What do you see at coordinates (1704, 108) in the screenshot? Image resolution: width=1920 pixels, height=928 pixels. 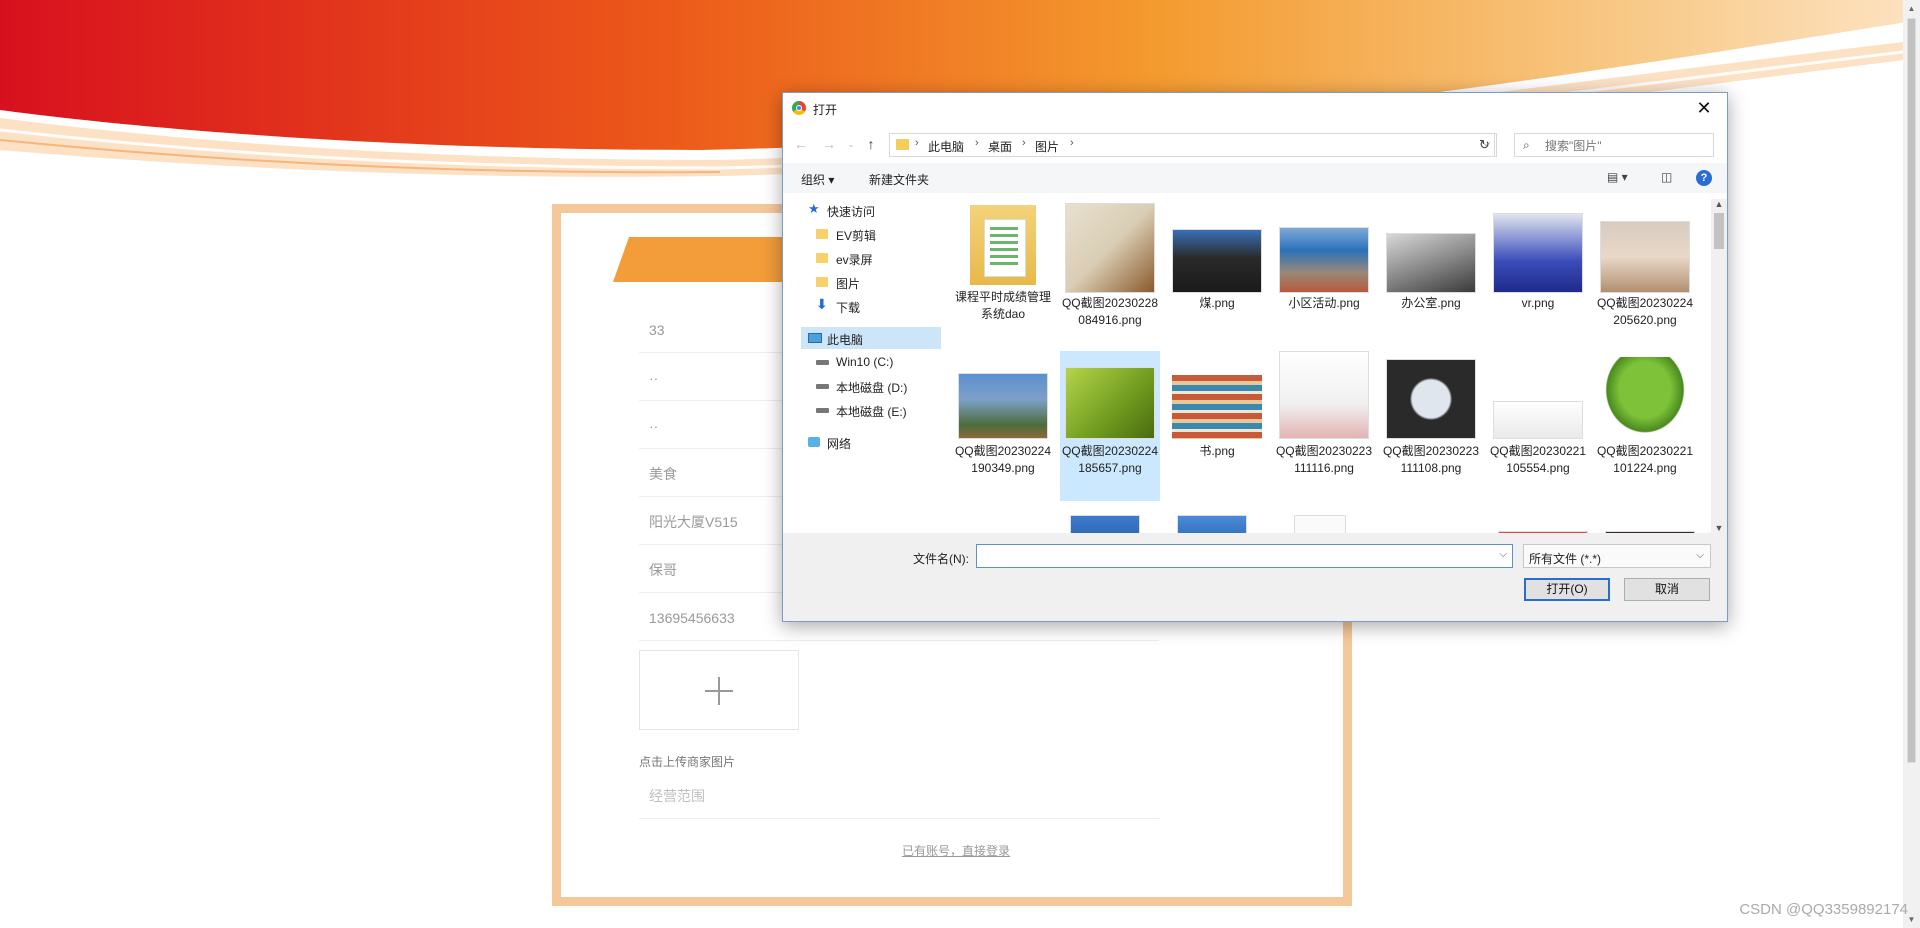 I see `close-icon: ✕` at bounding box center [1704, 108].